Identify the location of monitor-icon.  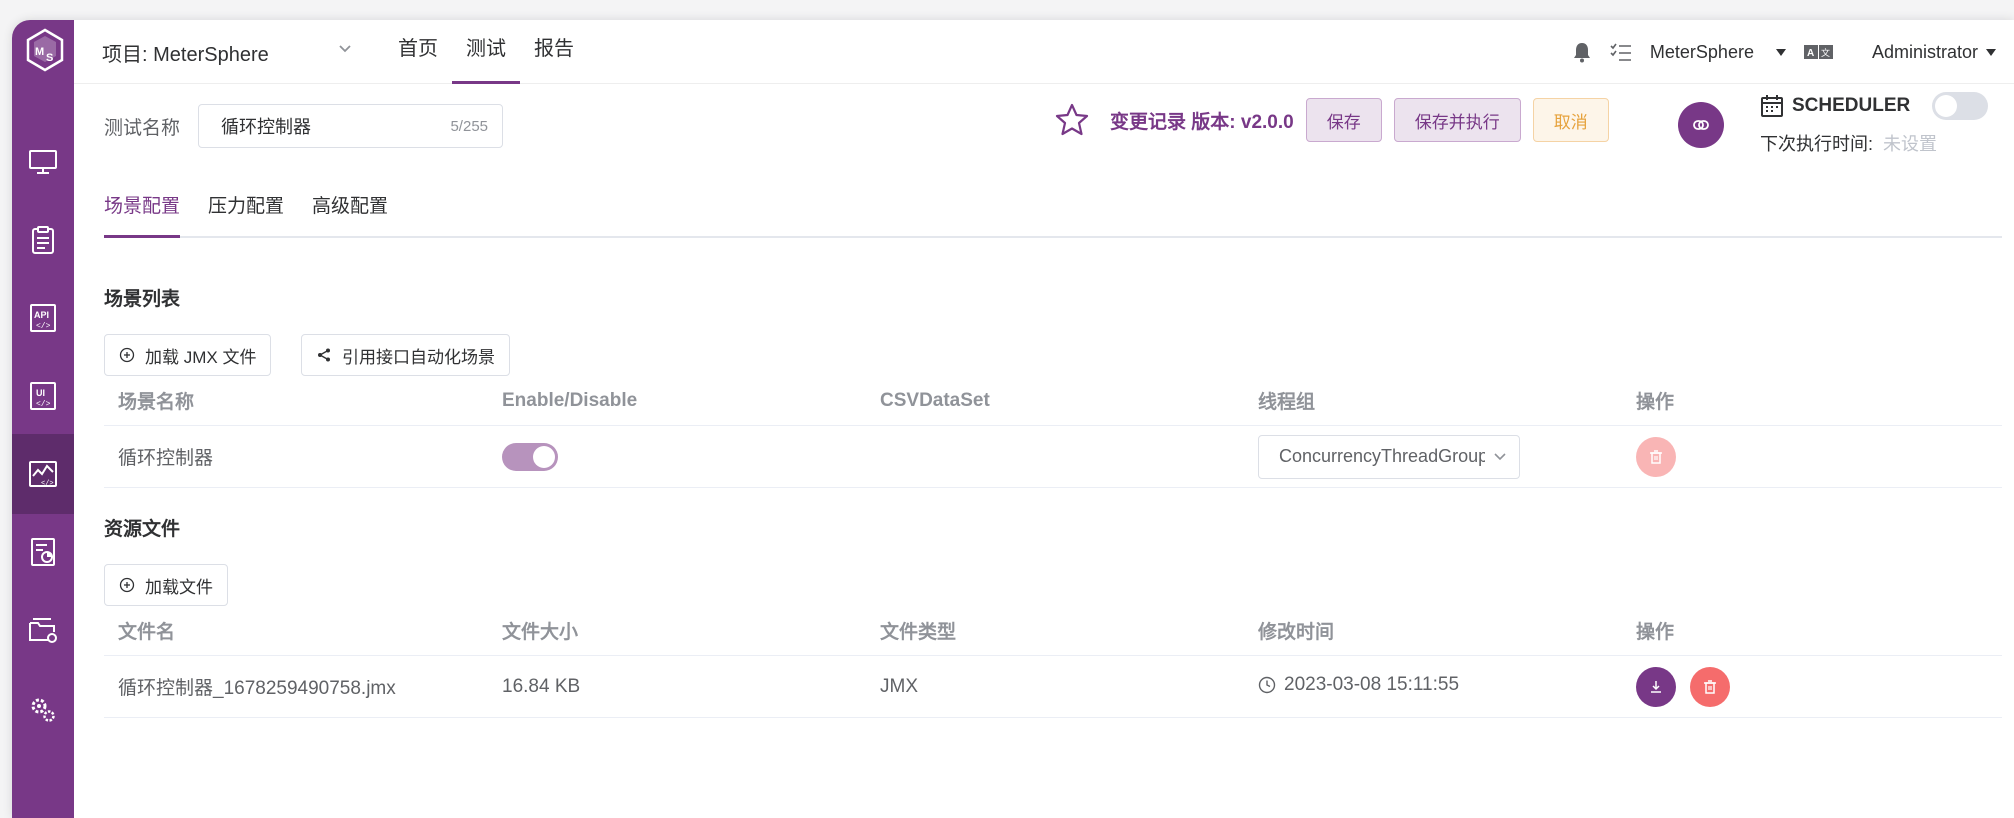
(43, 162).